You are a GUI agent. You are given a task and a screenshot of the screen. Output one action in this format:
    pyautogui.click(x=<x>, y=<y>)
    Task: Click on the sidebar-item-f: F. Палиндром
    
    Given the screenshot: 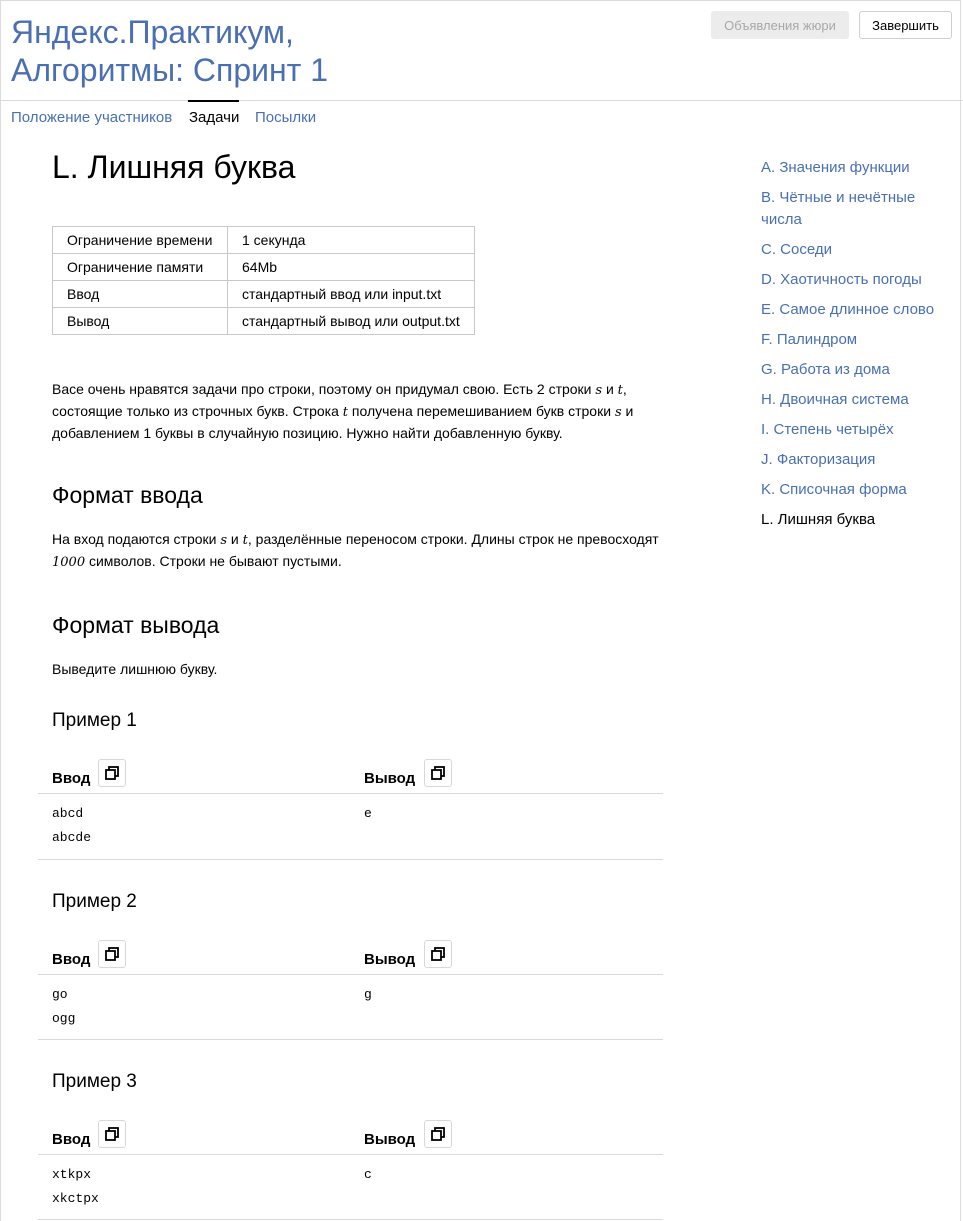 What is the action you would take?
    pyautogui.click(x=858, y=340)
    